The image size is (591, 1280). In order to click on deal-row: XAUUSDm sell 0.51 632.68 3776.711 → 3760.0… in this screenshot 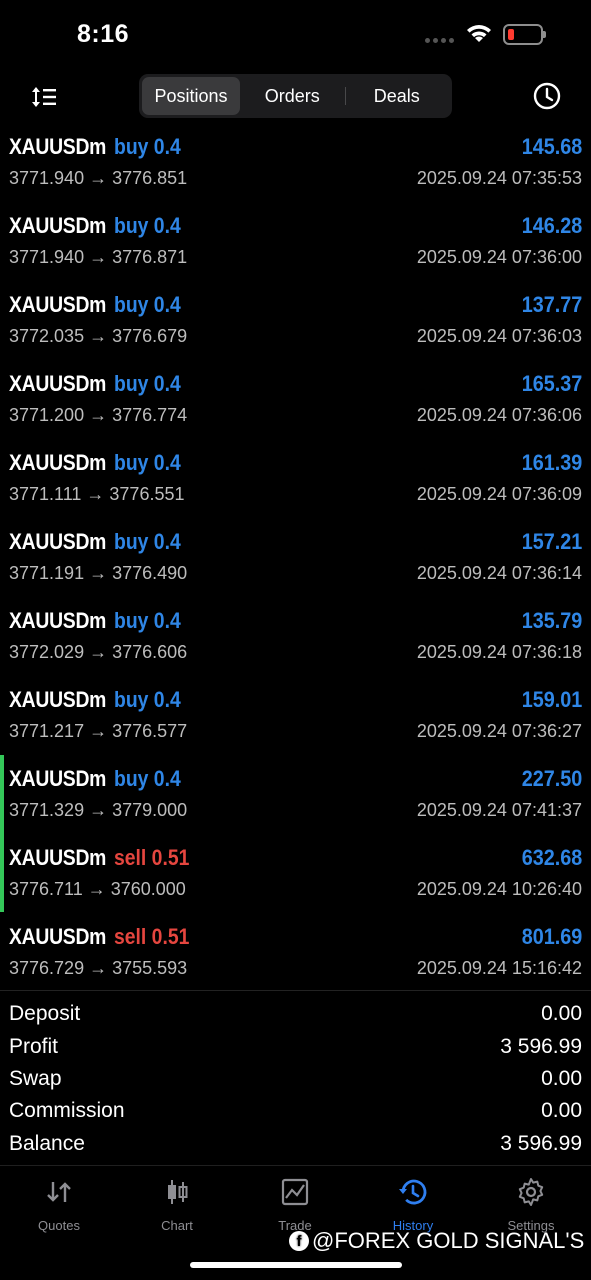, I will do `click(295, 878)`.